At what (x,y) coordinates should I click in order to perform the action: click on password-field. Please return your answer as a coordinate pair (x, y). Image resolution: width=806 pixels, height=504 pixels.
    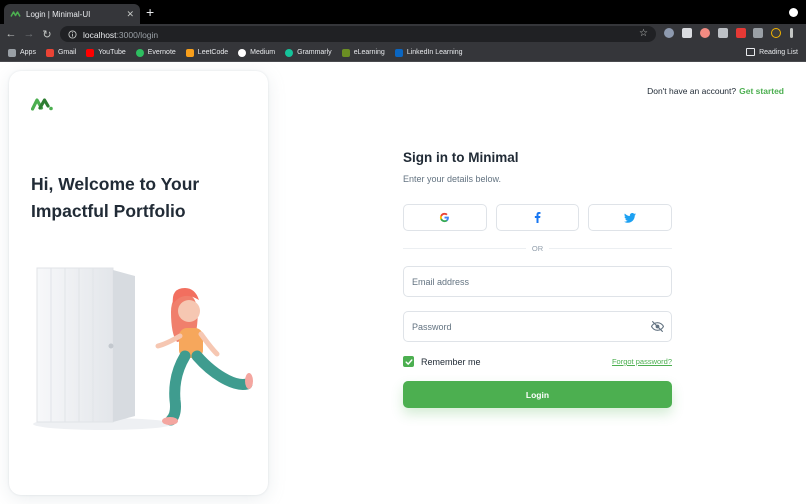
    Looking at the image, I should click on (537, 326).